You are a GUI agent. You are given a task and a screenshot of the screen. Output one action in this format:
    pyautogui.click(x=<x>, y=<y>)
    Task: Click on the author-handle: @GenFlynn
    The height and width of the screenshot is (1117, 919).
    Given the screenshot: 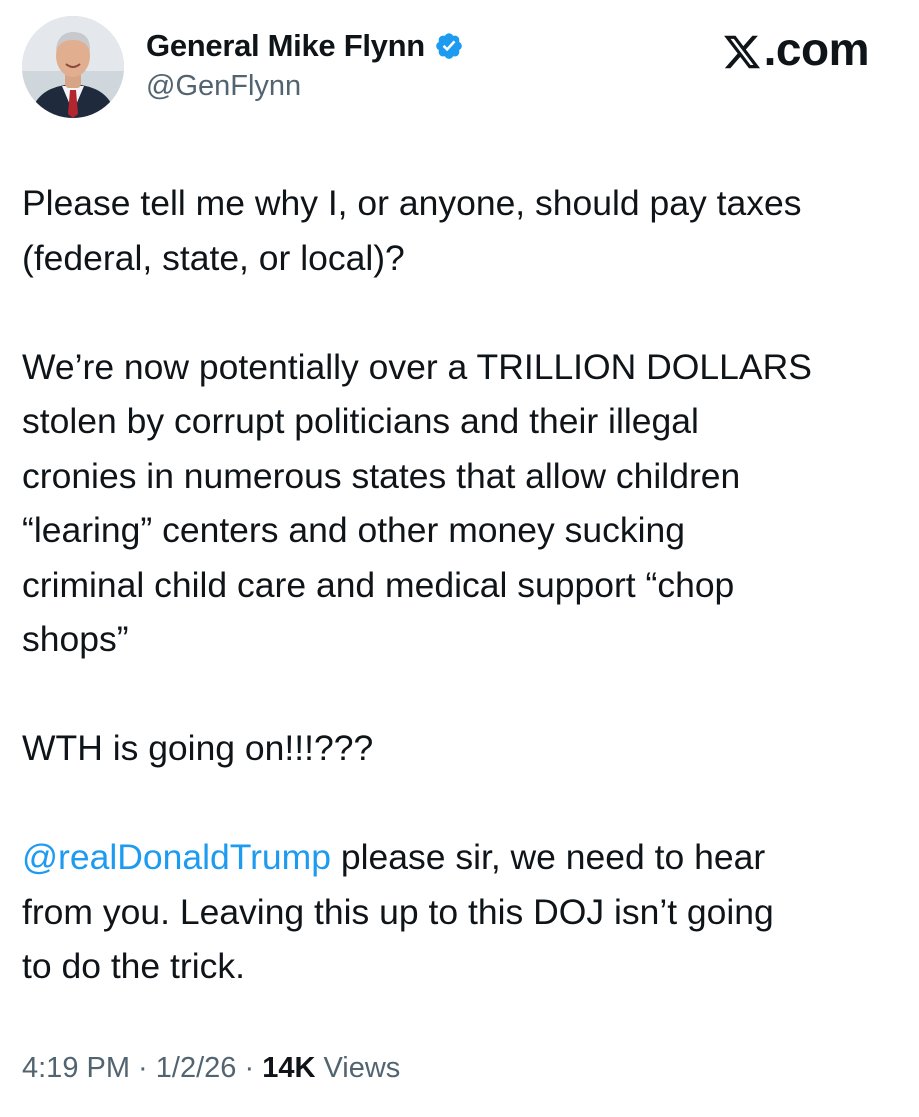 What is the action you would take?
    pyautogui.click(x=223, y=86)
    